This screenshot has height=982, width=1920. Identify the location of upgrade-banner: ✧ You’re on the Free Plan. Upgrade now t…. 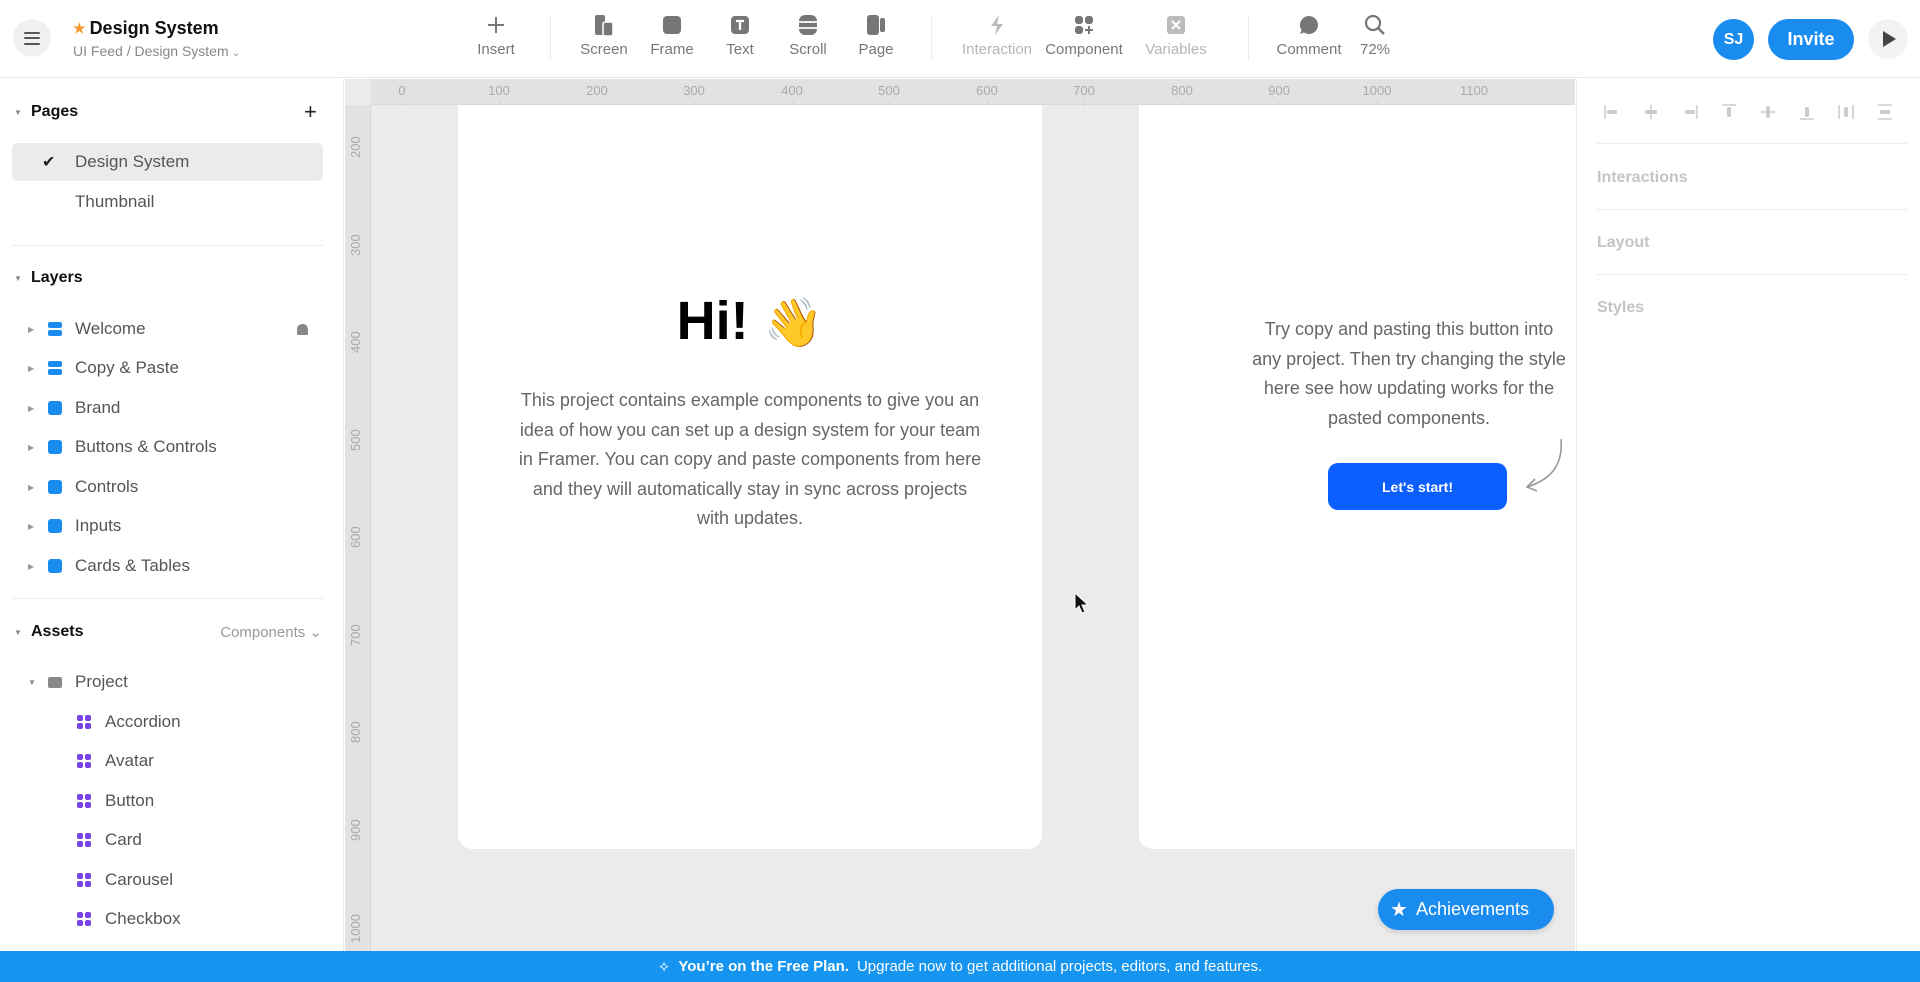
(960, 966).